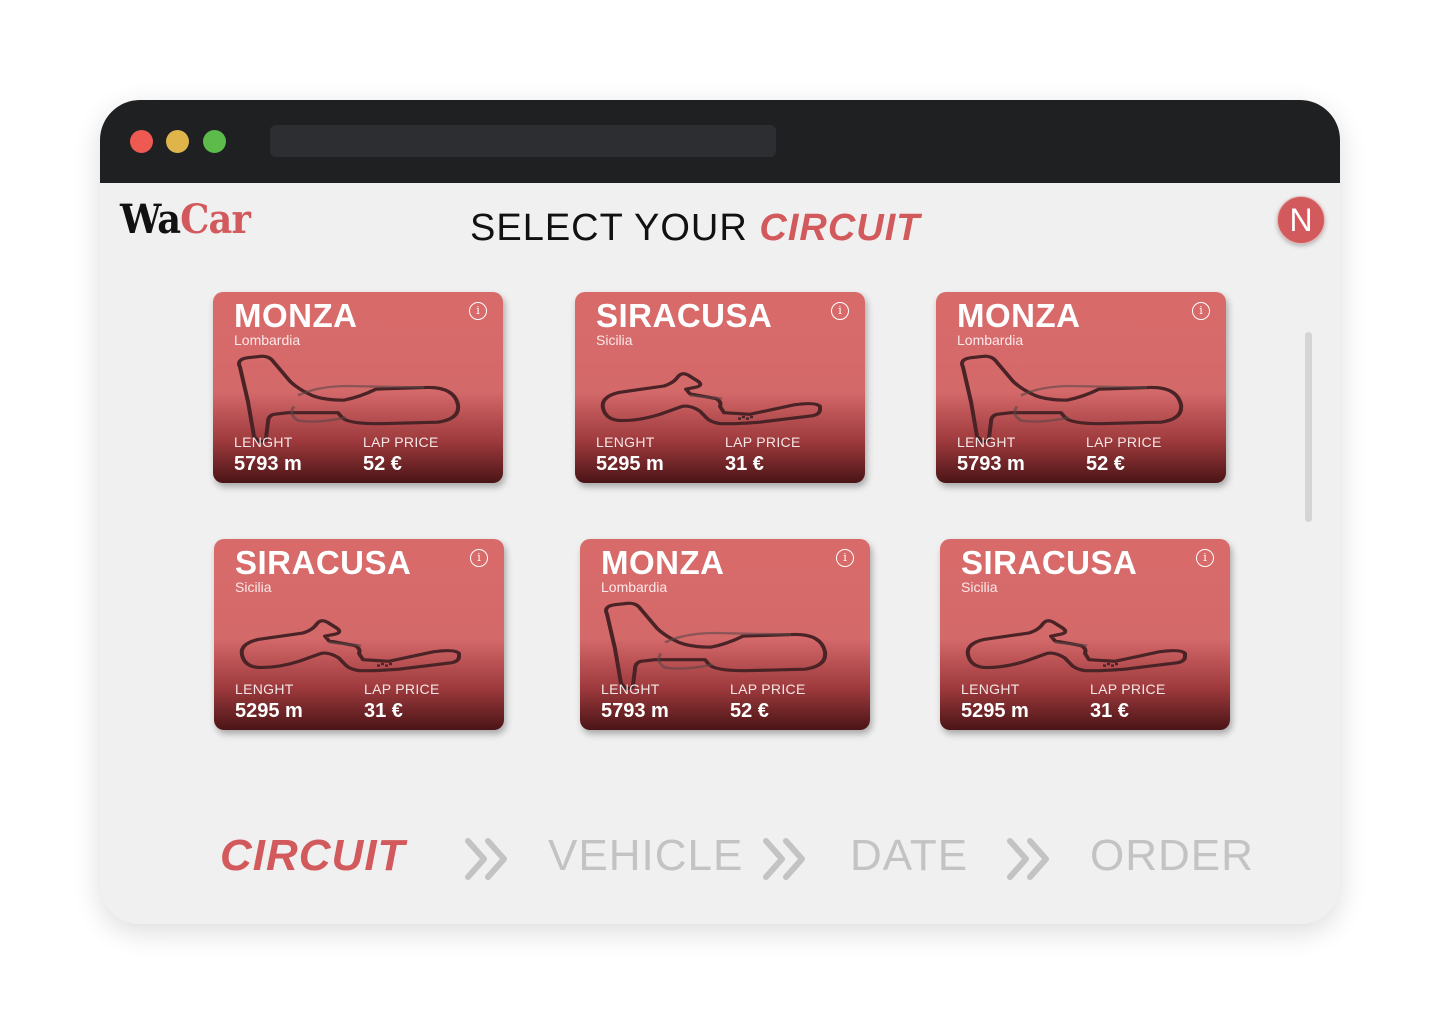 Image resolution: width=1440 pixels, height=1024 pixels. I want to click on step-date: DATE, so click(909, 856).